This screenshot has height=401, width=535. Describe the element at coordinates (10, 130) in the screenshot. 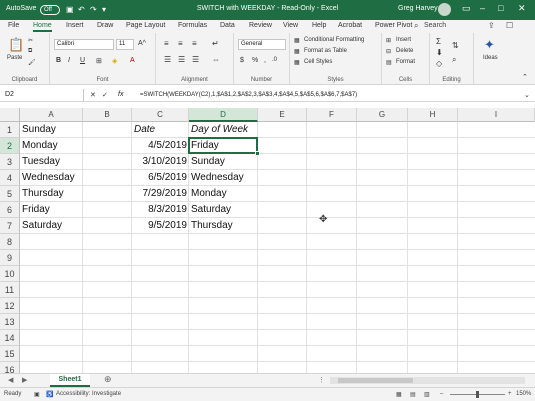

I see `row-header-1: 1` at that location.